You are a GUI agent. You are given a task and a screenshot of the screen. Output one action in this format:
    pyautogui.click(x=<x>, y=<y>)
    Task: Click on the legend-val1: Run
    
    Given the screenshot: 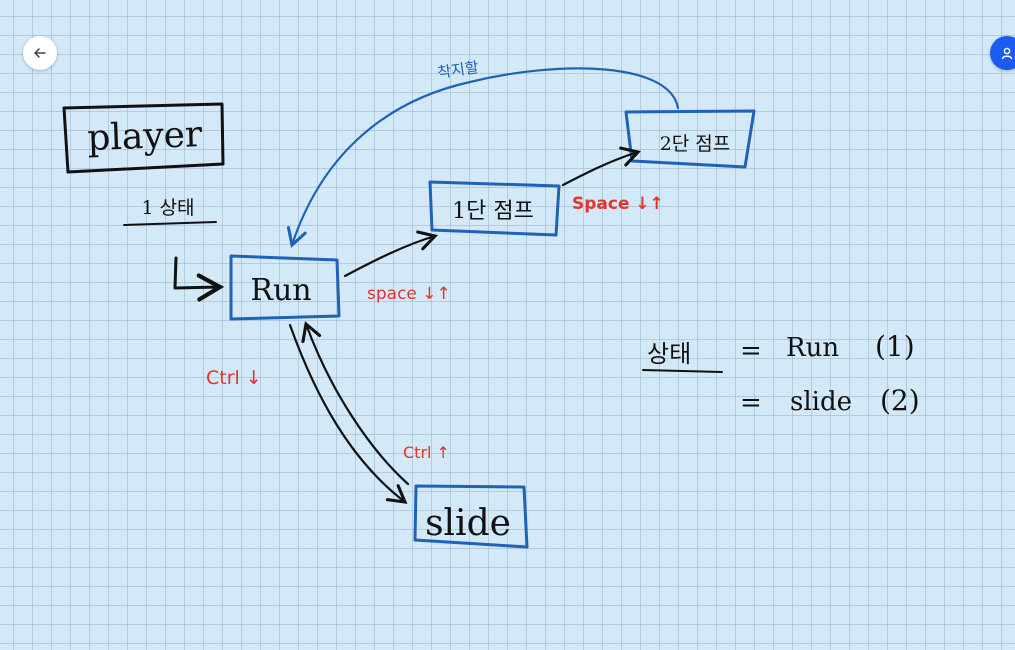 What is the action you would take?
    pyautogui.click(x=812, y=348)
    